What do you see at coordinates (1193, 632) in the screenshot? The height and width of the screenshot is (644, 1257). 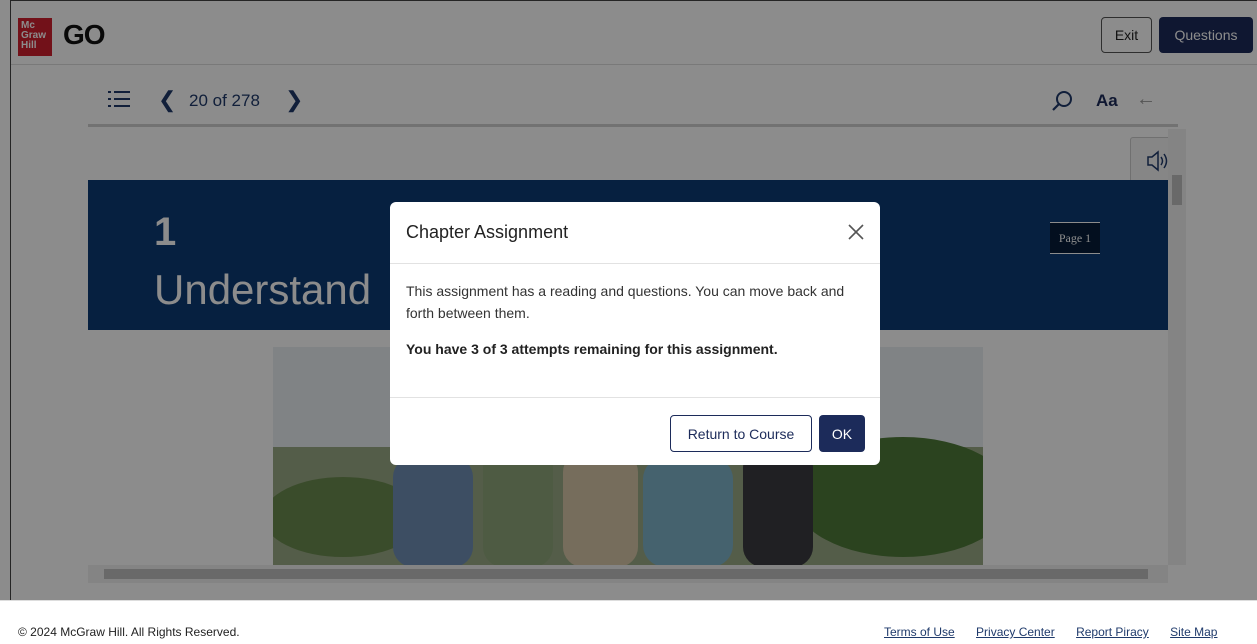 I see `site-map-link: Site Map` at bounding box center [1193, 632].